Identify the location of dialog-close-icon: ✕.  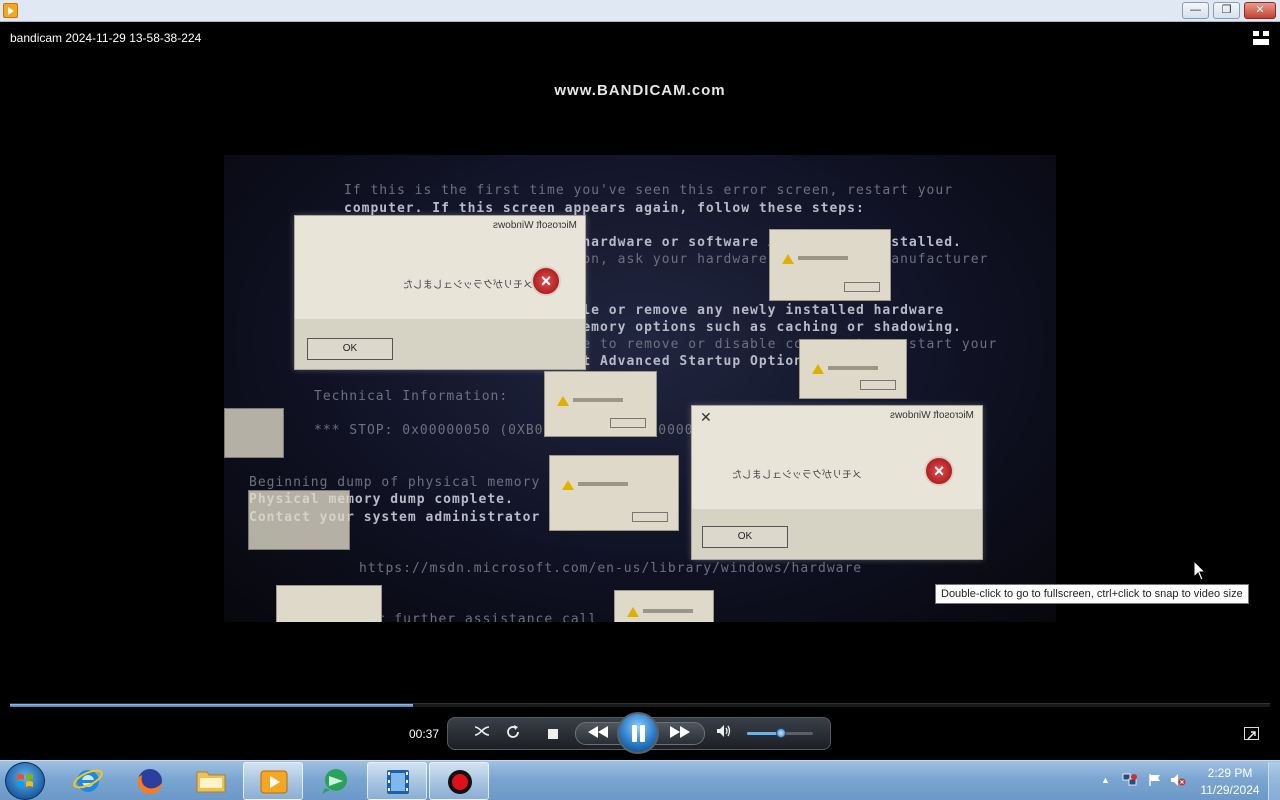
(706, 417).